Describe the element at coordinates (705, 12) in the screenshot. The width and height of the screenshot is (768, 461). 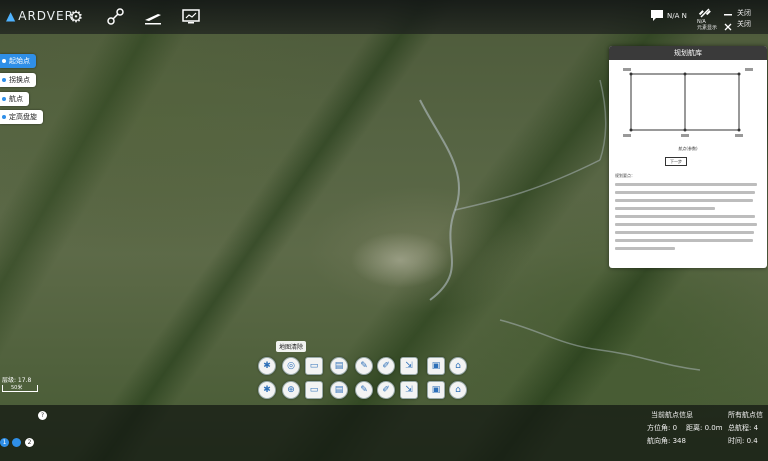
I see `satellite-icon` at that location.